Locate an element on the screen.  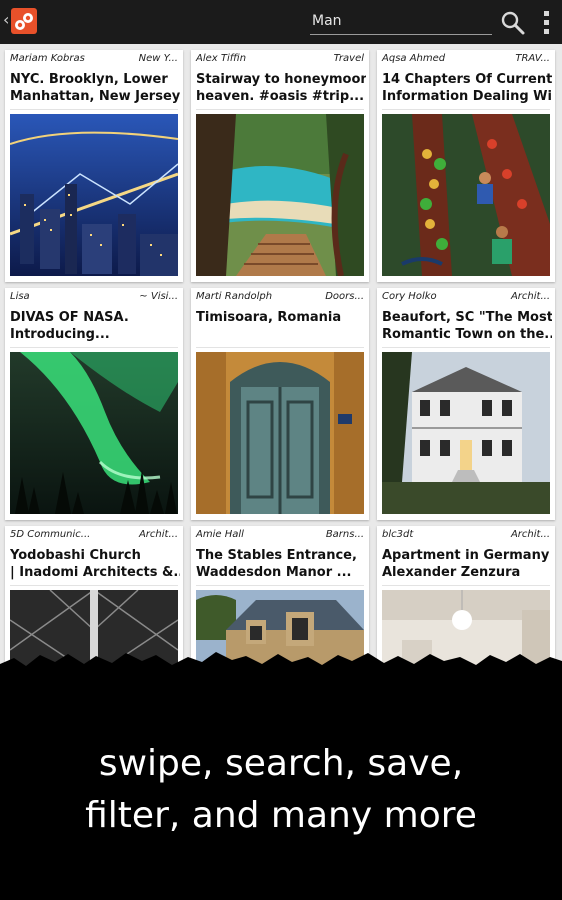
card-title-line: Stairway to honeymoon is located at coordinates (281, 79).